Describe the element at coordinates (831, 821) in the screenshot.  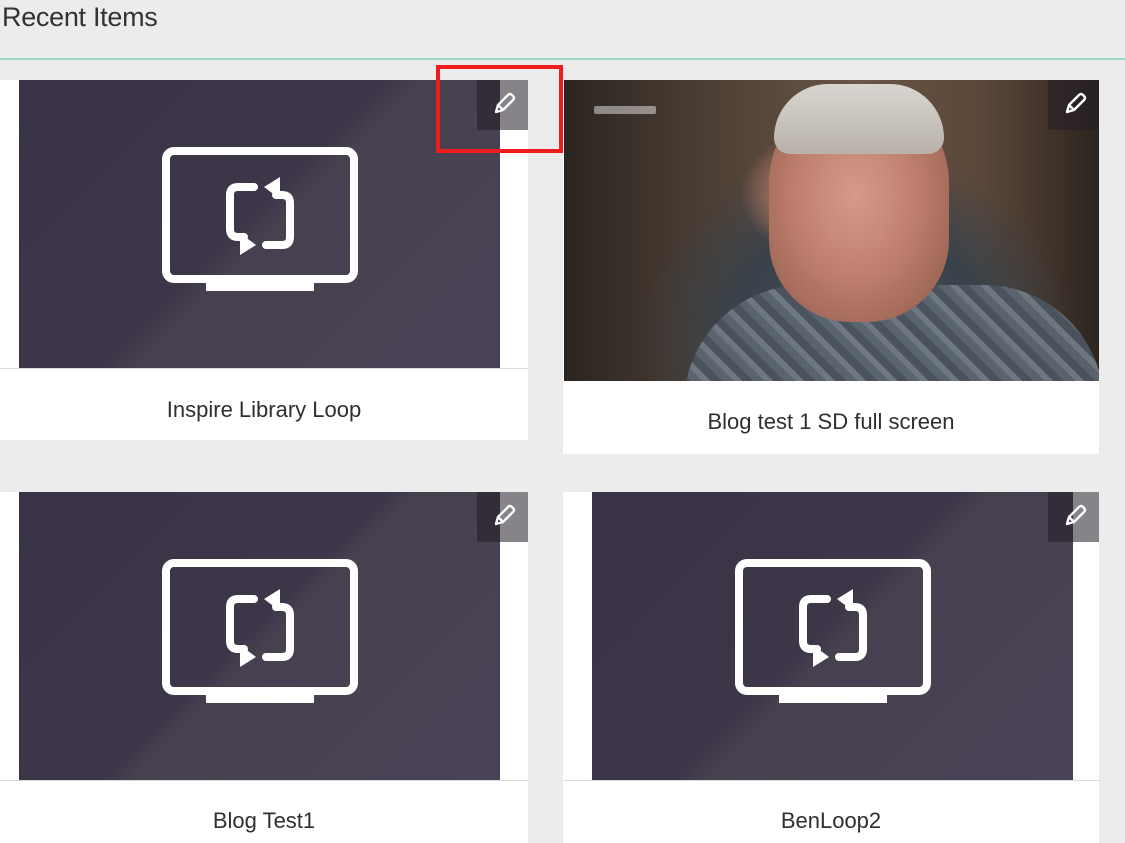
I see `item-title: BenLoop2` at that location.